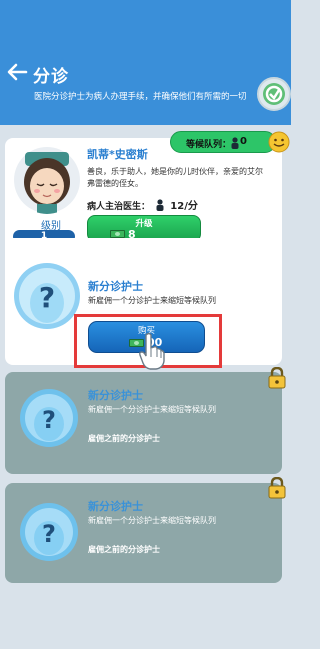 The image size is (320, 649). What do you see at coordinates (209, 145) in the screenshot?
I see `queue-label: 等候队列：` at bounding box center [209, 145].